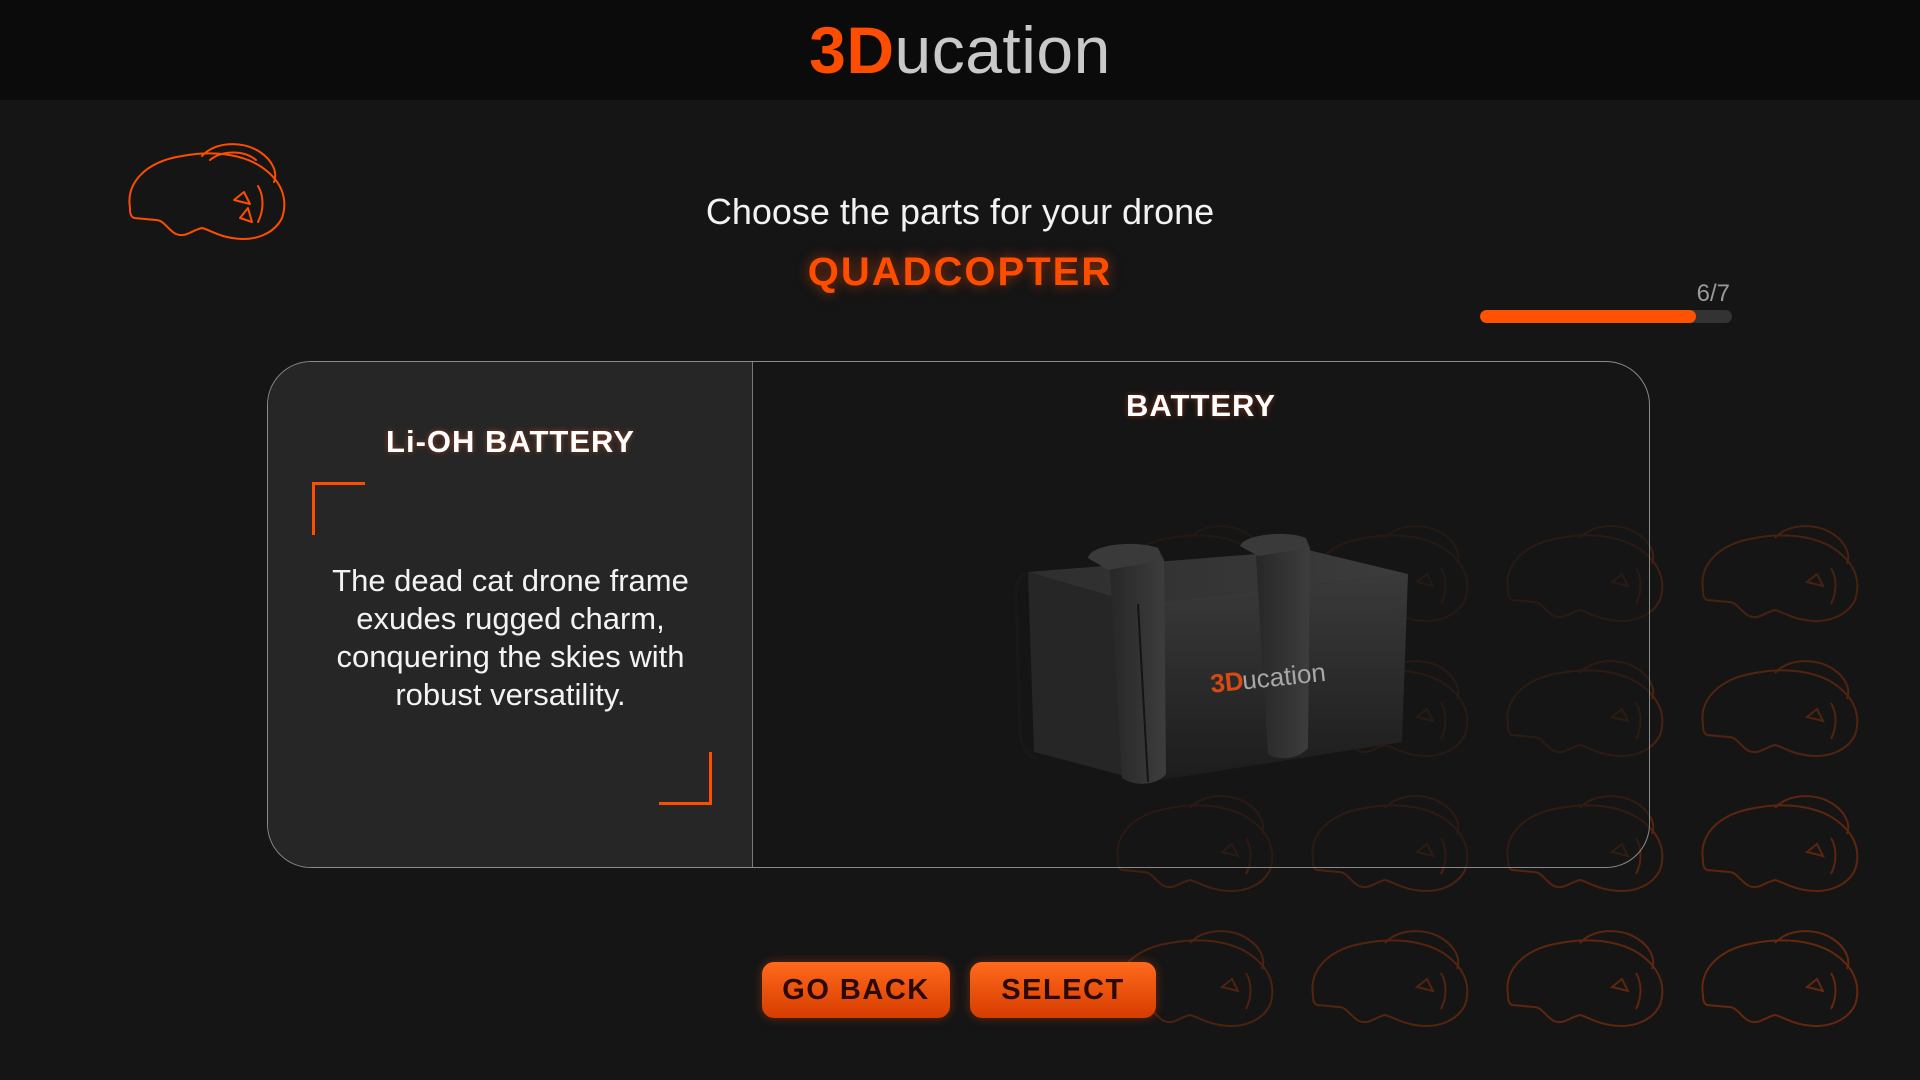  I want to click on part-category-title: BATTERY, so click(1201, 405).